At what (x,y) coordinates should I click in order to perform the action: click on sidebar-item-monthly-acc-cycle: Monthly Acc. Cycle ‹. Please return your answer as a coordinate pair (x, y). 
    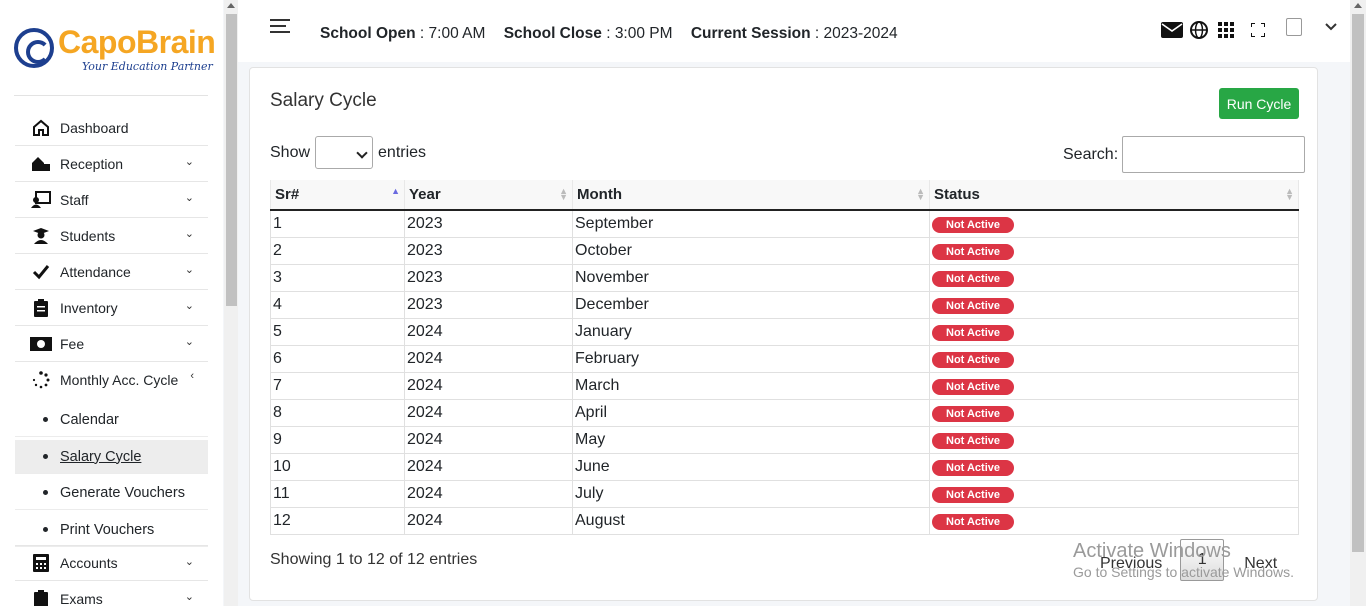
    Looking at the image, I should click on (111, 380).